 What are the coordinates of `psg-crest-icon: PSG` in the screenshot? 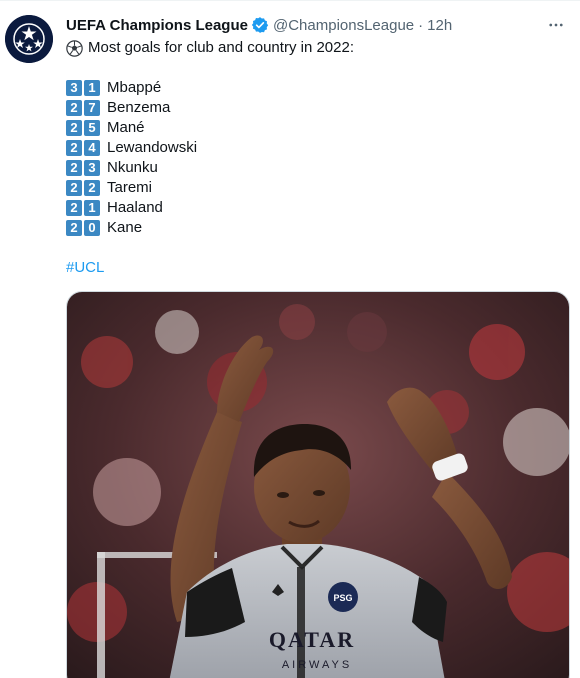 It's located at (343, 597).